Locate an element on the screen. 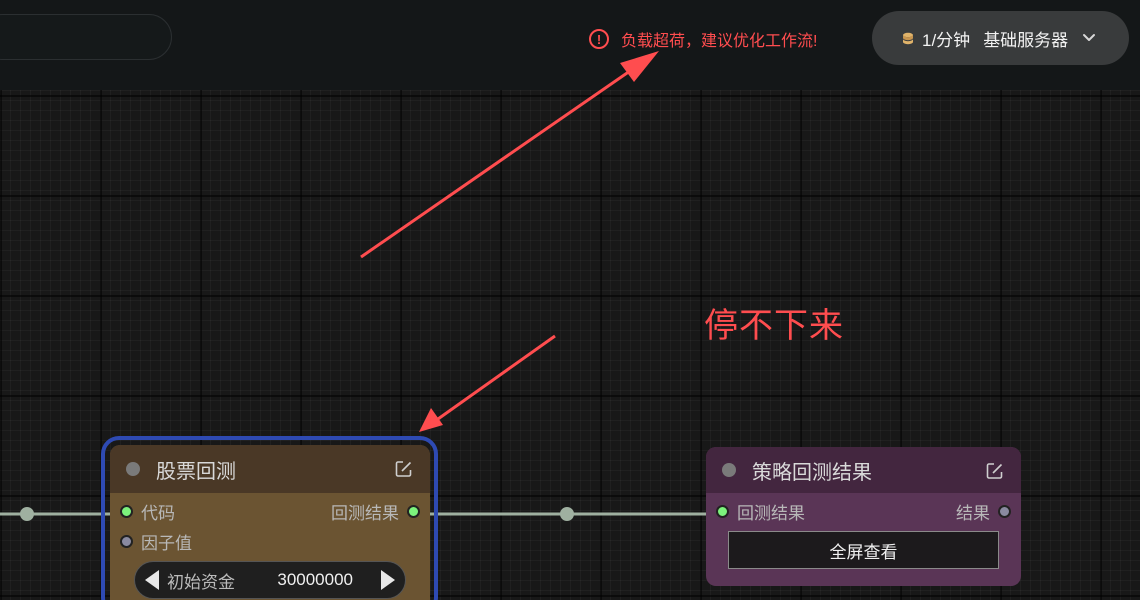  input-label: 回测结果 is located at coordinates (771, 513).